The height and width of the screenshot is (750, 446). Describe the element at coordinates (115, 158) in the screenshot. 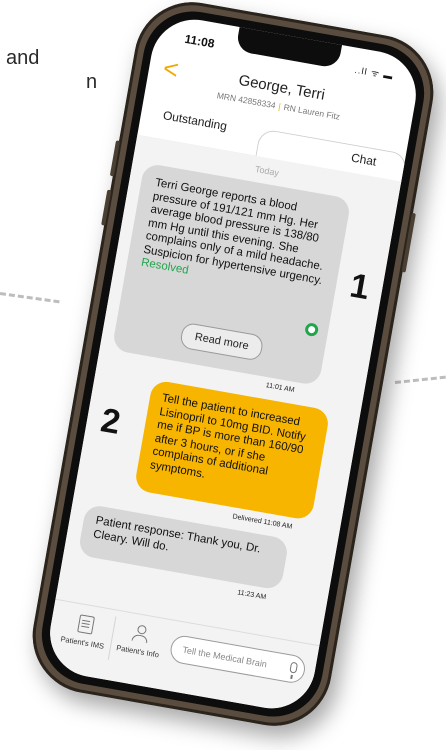

I see `volume-up-button` at that location.